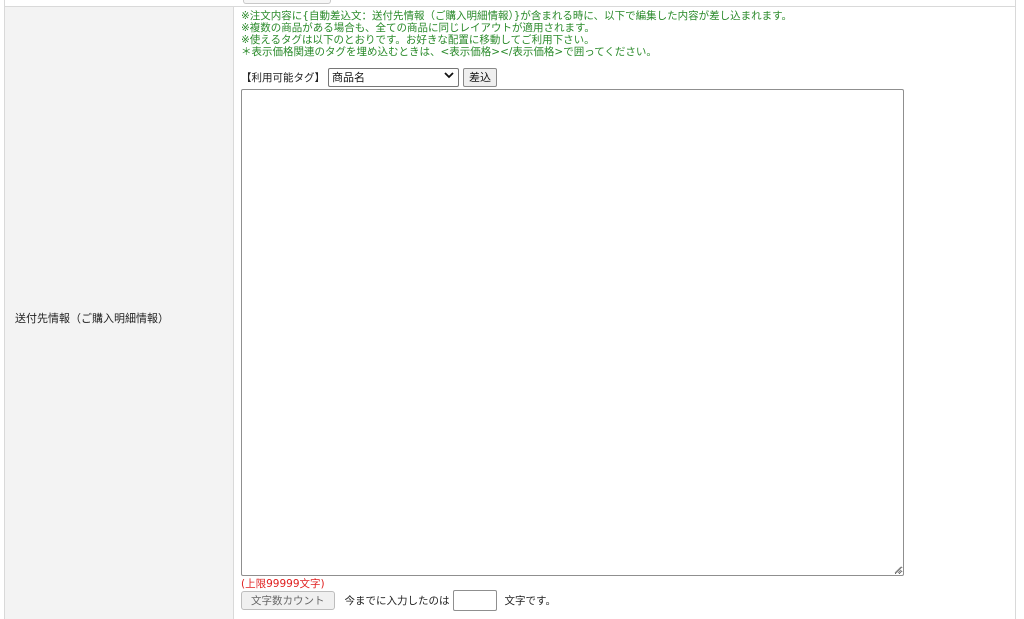 Image resolution: width=1024 pixels, height=619 pixels. Describe the element at coordinates (480, 77) in the screenshot. I see `insert-tag-button: 差込` at that location.